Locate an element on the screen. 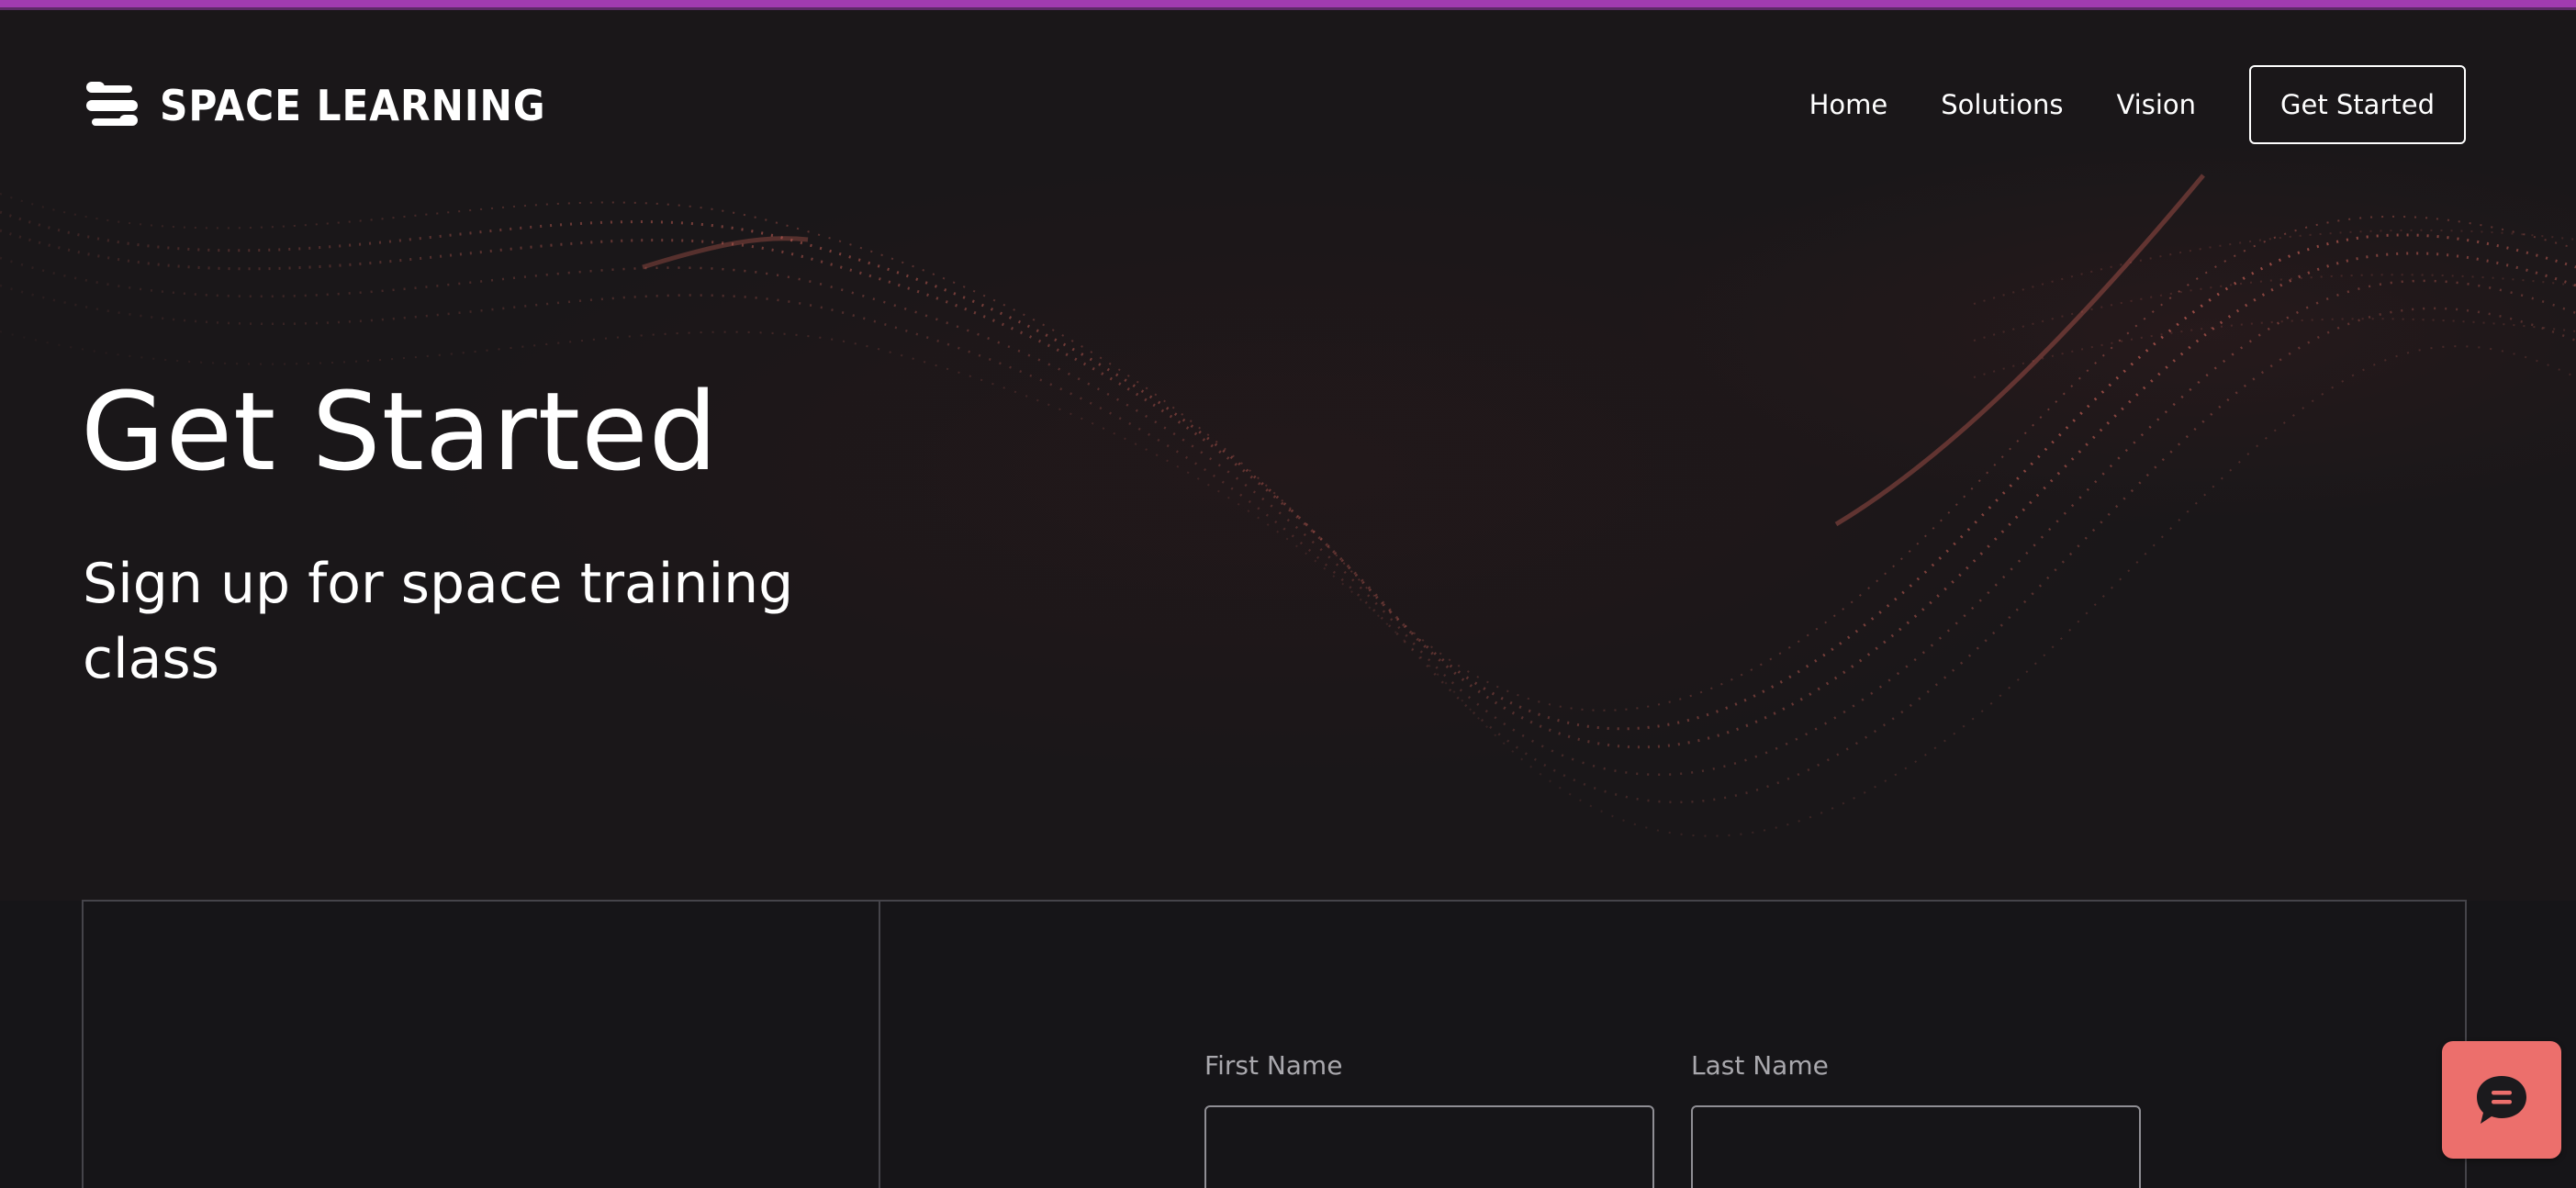  last-name-input is located at coordinates (1916, 1146).